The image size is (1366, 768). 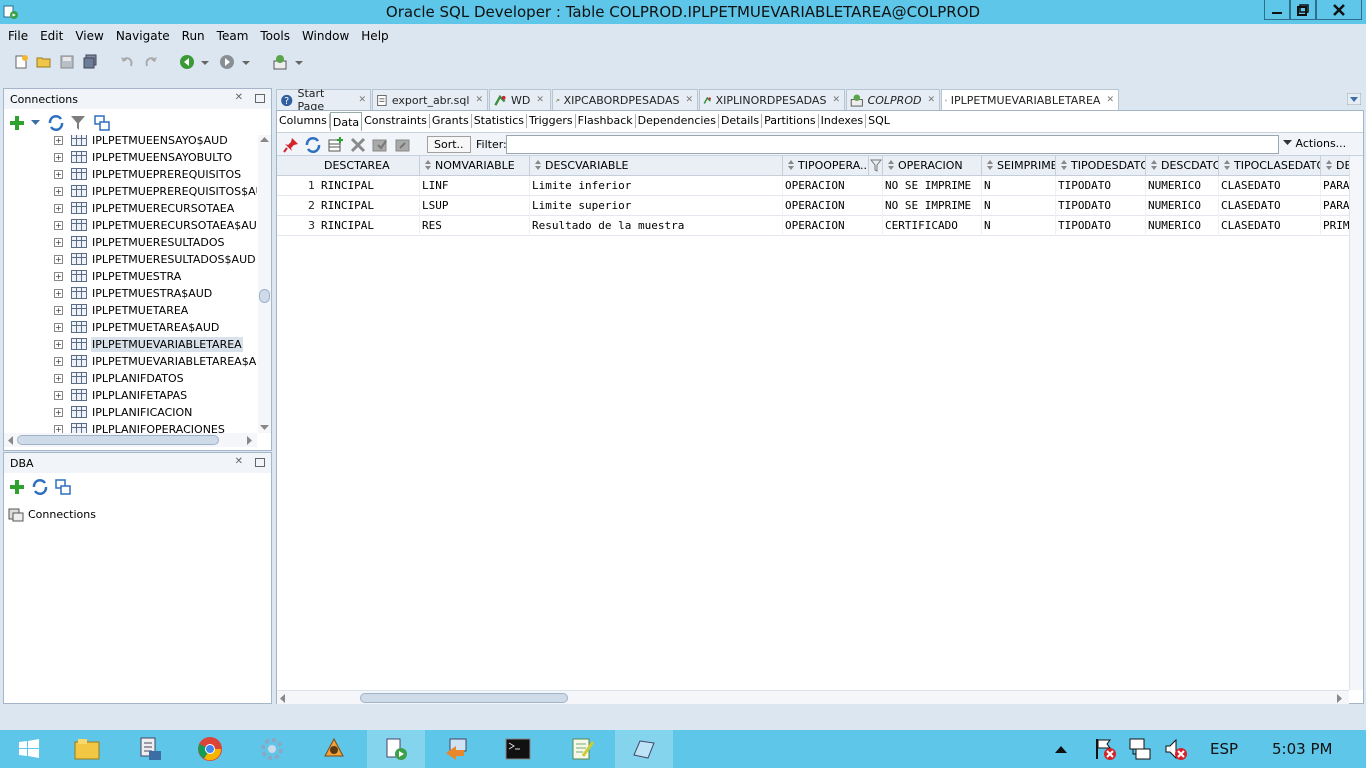 I want to click on menu-window: Window, so click(x=325, y=36).